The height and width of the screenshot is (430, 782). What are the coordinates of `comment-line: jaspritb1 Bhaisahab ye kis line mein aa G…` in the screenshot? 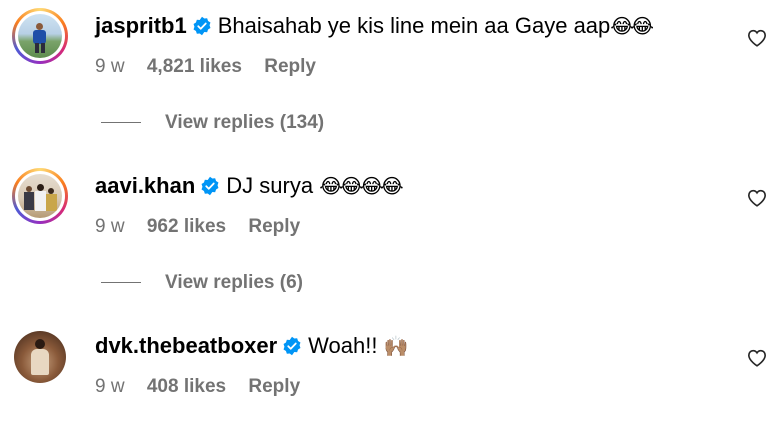 It's located at (374, 27).